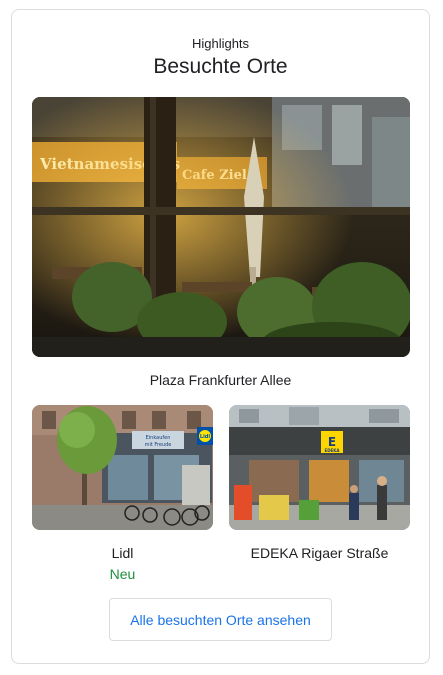  I want to click on place-name-edeka: EDEKA Rigaer Straße, so click(319, 553).